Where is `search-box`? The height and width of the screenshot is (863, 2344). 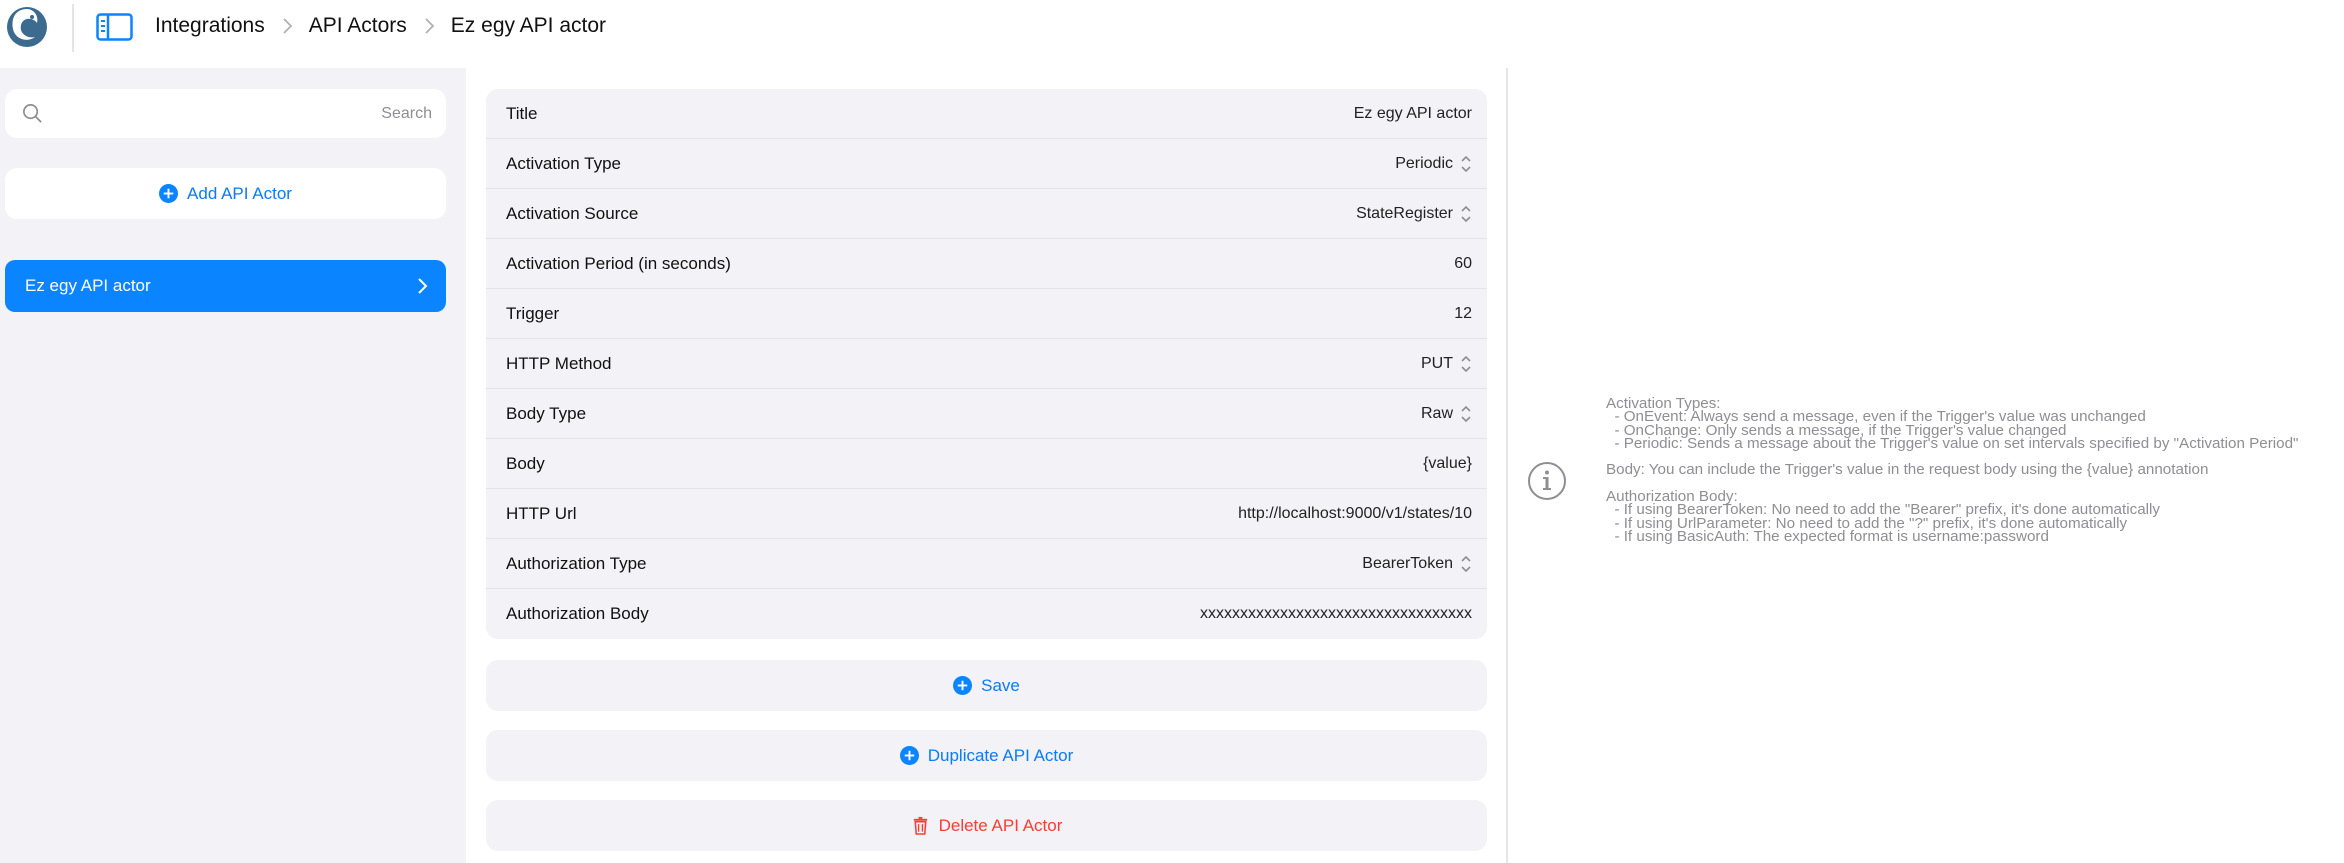 search-box is located at coordinates (225, 113).